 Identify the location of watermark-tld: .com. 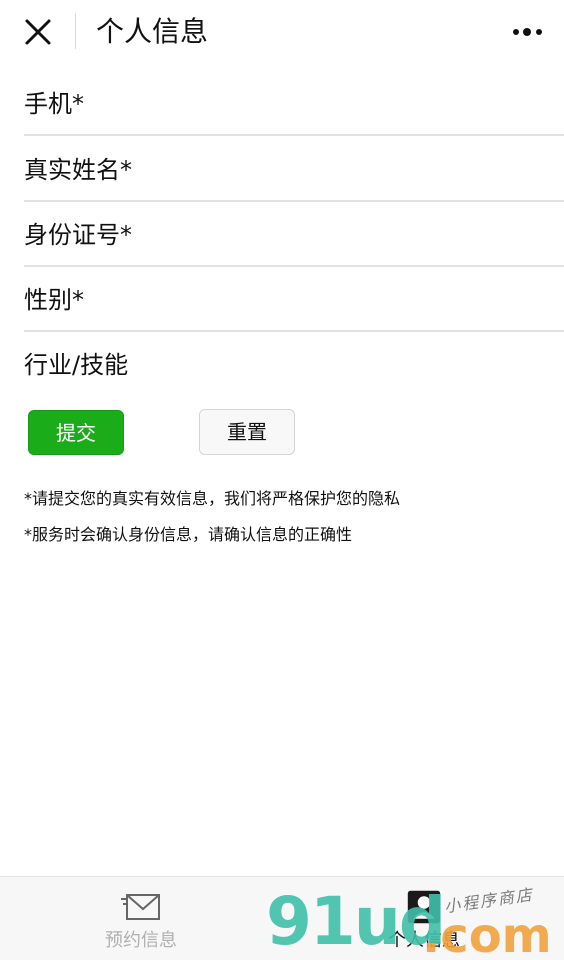
(487, 934).